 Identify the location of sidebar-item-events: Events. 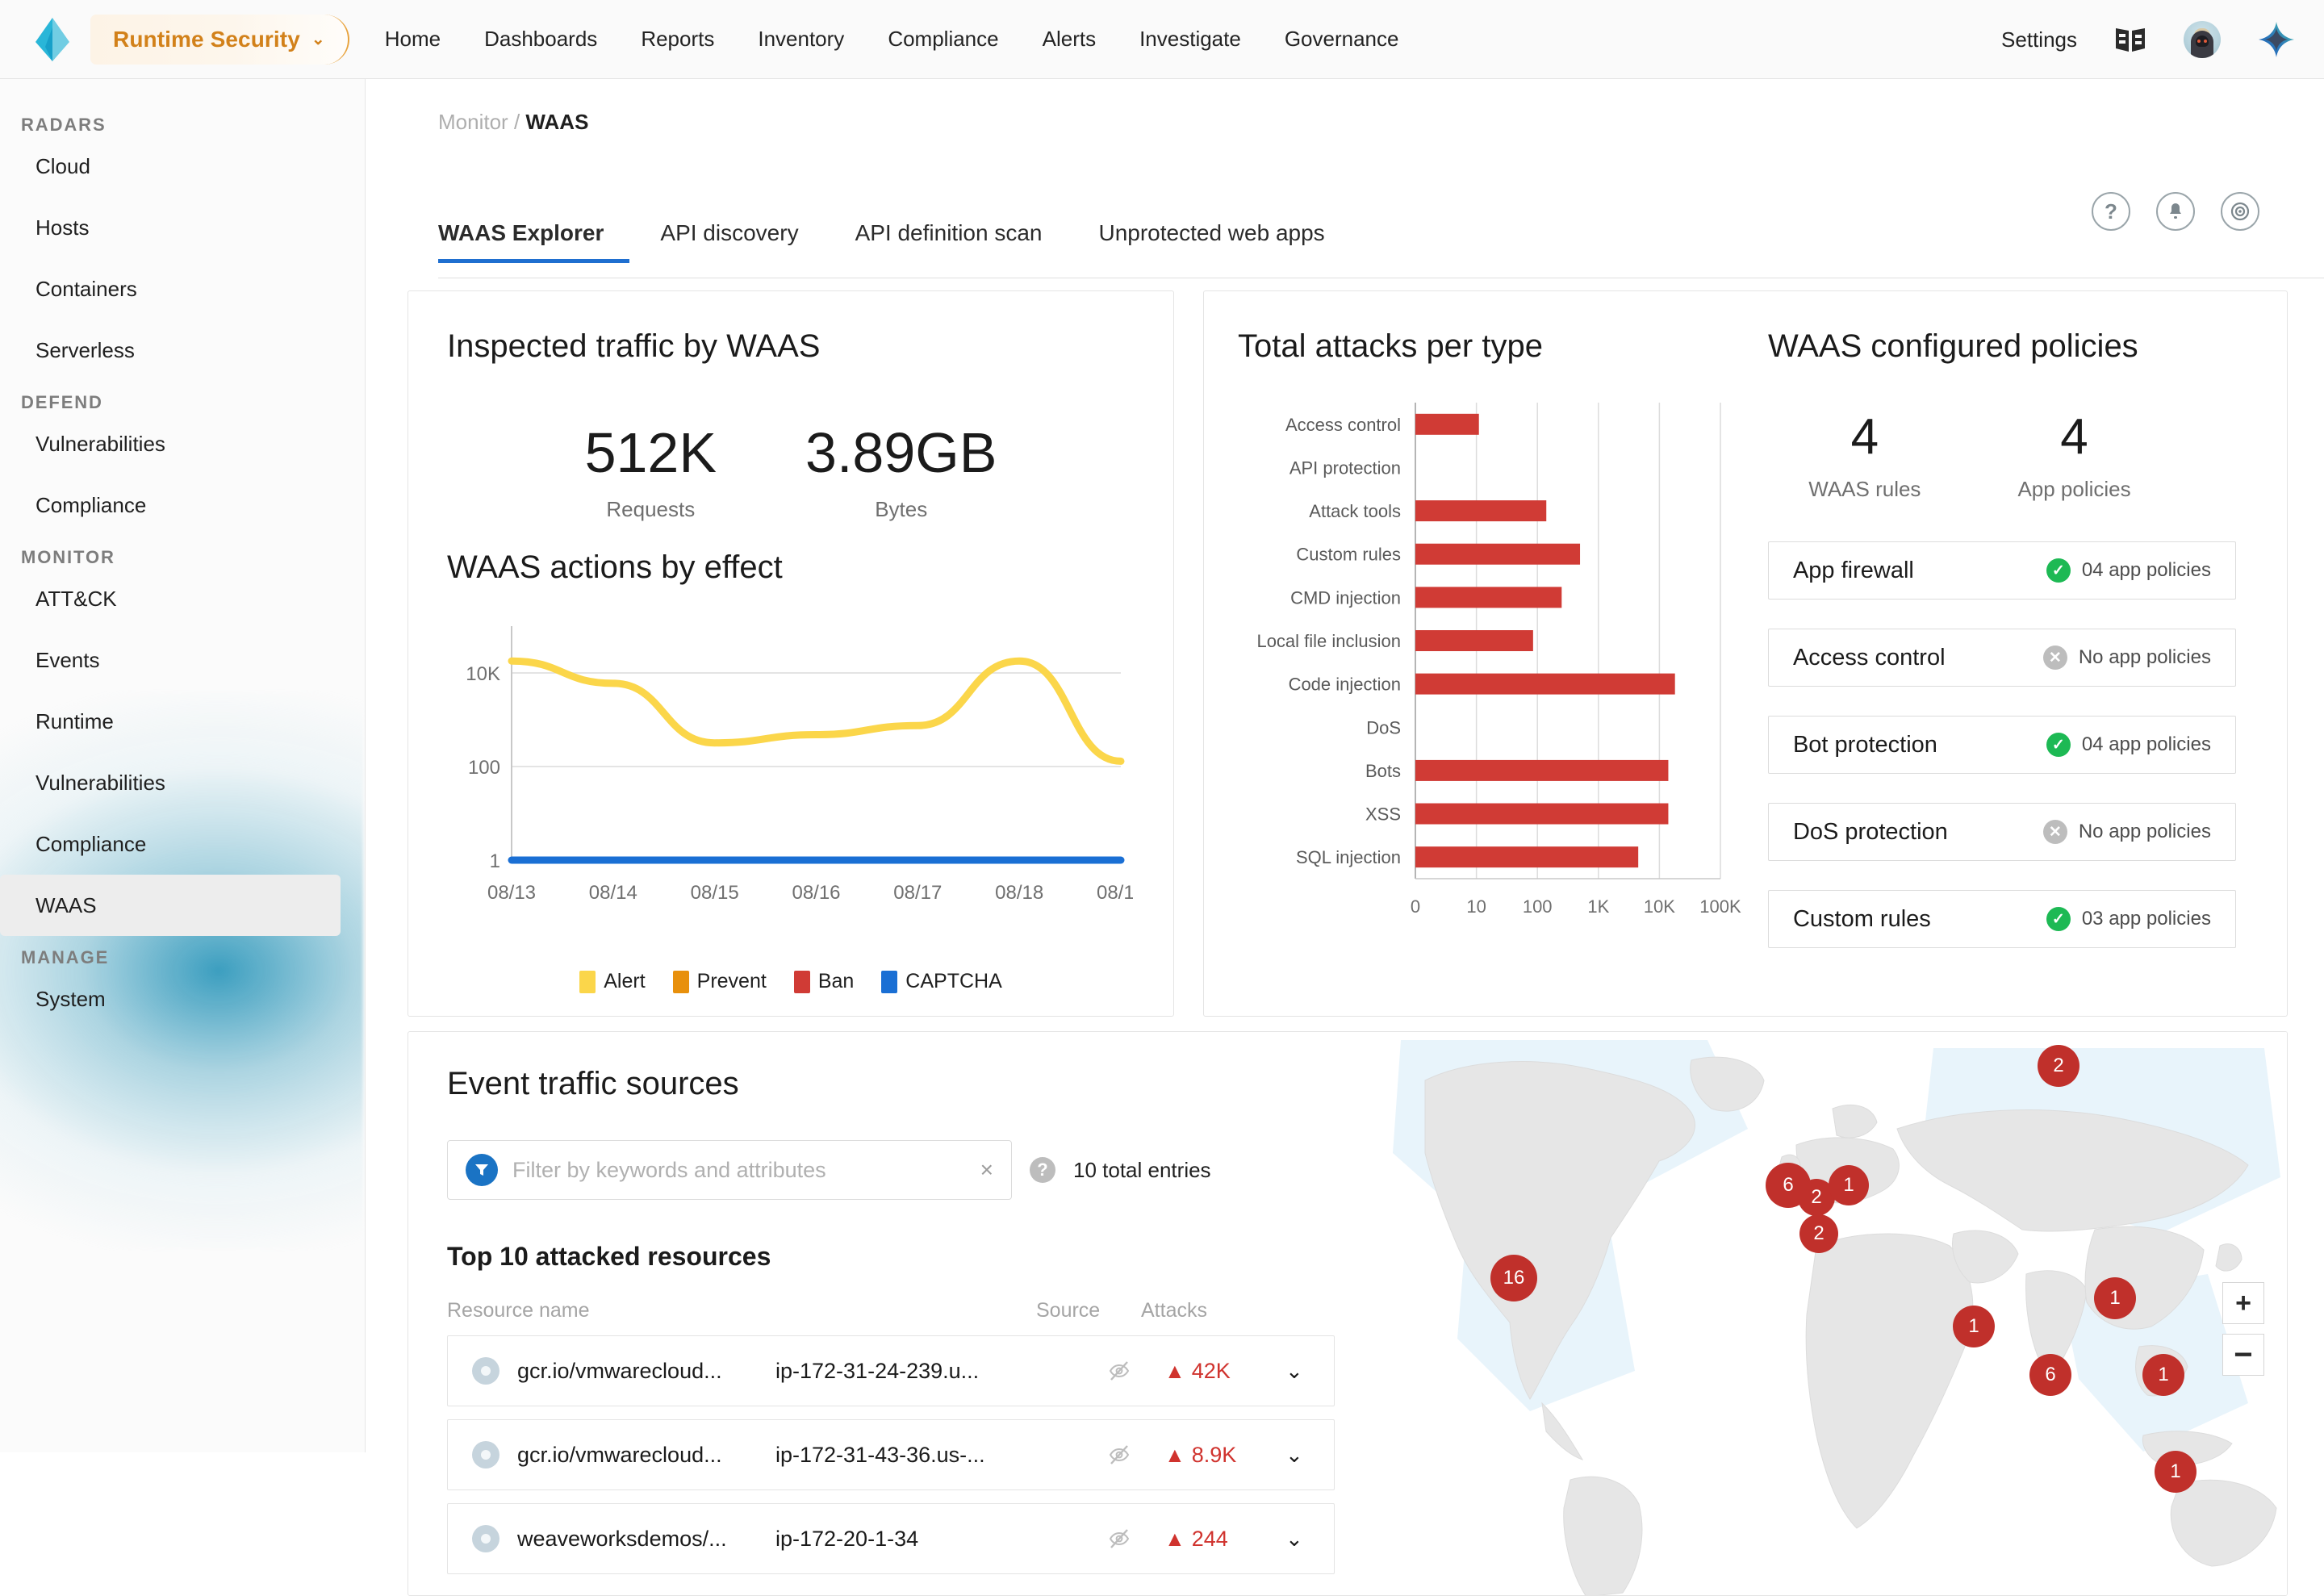
(182, 660).